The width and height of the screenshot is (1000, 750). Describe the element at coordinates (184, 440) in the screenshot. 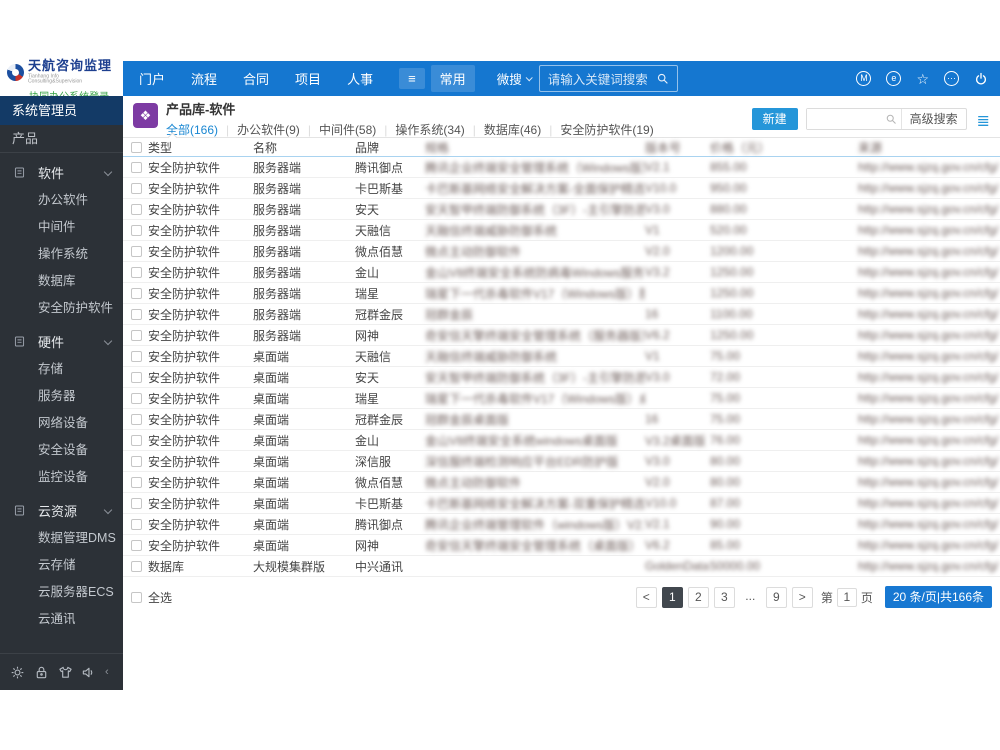

I see `cell-type: 安全防护软件` at that location.